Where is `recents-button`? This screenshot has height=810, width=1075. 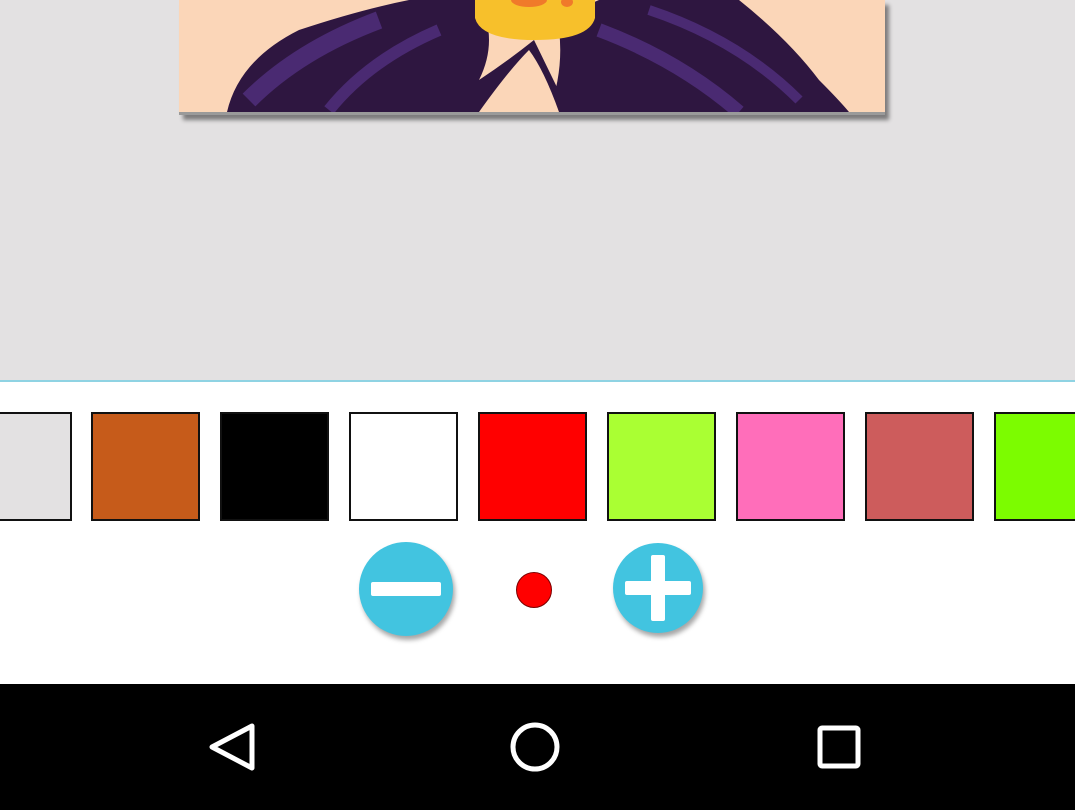
recents-button is located at coordinates (839, 747).